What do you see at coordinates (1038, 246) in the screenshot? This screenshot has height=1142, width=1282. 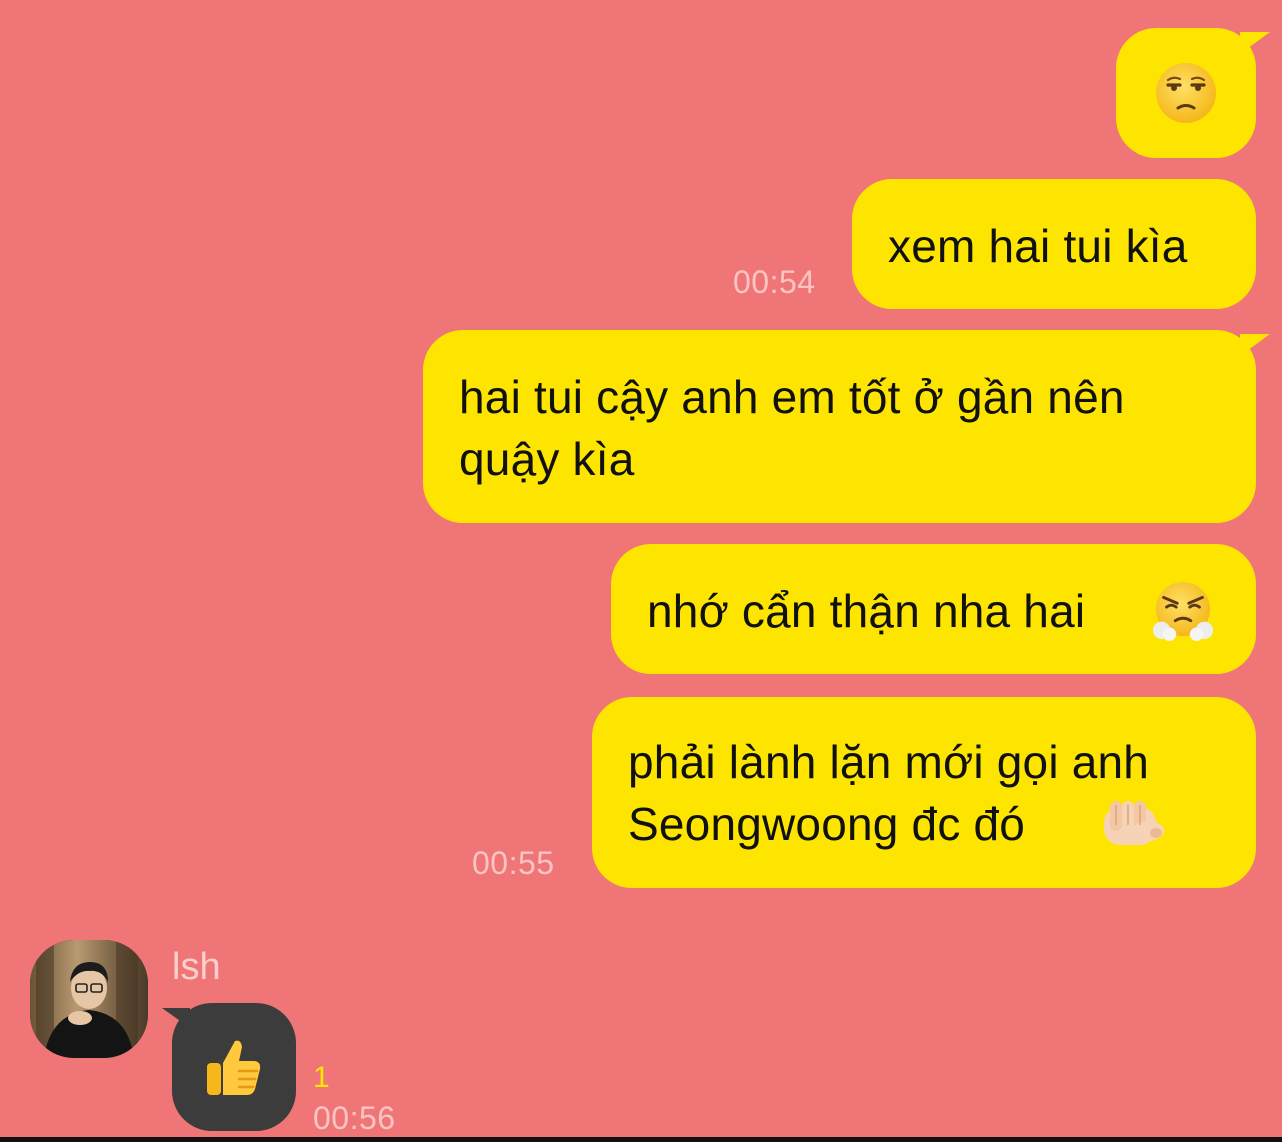 I see `message-text: xem hai tui kìa` at bounding box center [1038, 246].